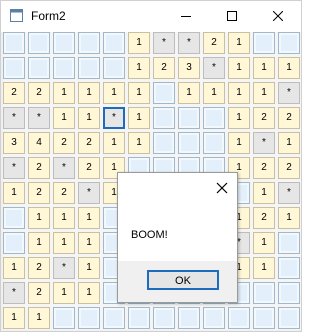  I want to click on title-bar: Form2, so click(151, 16).